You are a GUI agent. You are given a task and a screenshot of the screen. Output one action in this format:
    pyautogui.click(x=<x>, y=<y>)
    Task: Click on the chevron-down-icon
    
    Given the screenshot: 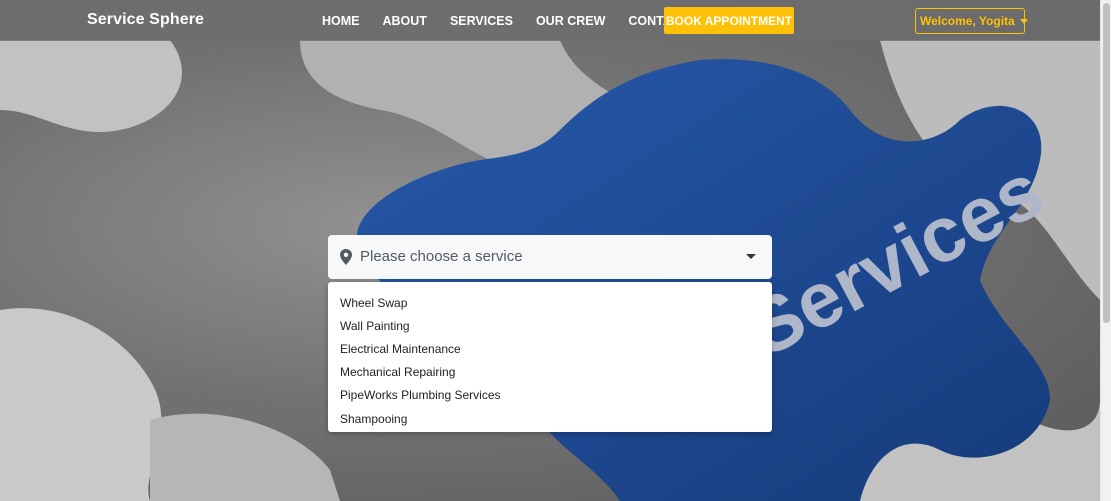 What is the action you would take?
    pyautogui.click(x=1023, y=21)
    